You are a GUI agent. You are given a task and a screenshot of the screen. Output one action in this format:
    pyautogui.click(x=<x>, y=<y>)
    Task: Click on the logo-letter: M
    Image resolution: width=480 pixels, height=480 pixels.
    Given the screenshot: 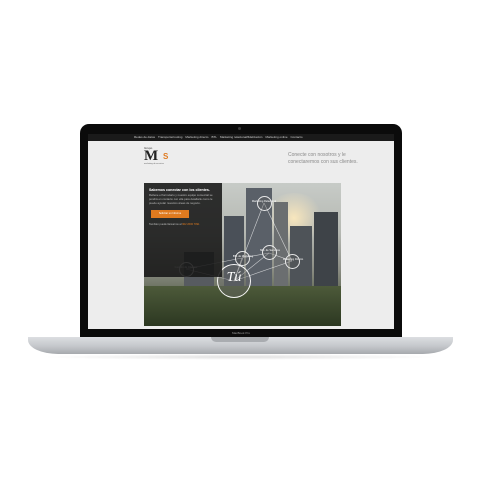 What is the action you would take?
    pyautogui.click(x=151, y=156)
    